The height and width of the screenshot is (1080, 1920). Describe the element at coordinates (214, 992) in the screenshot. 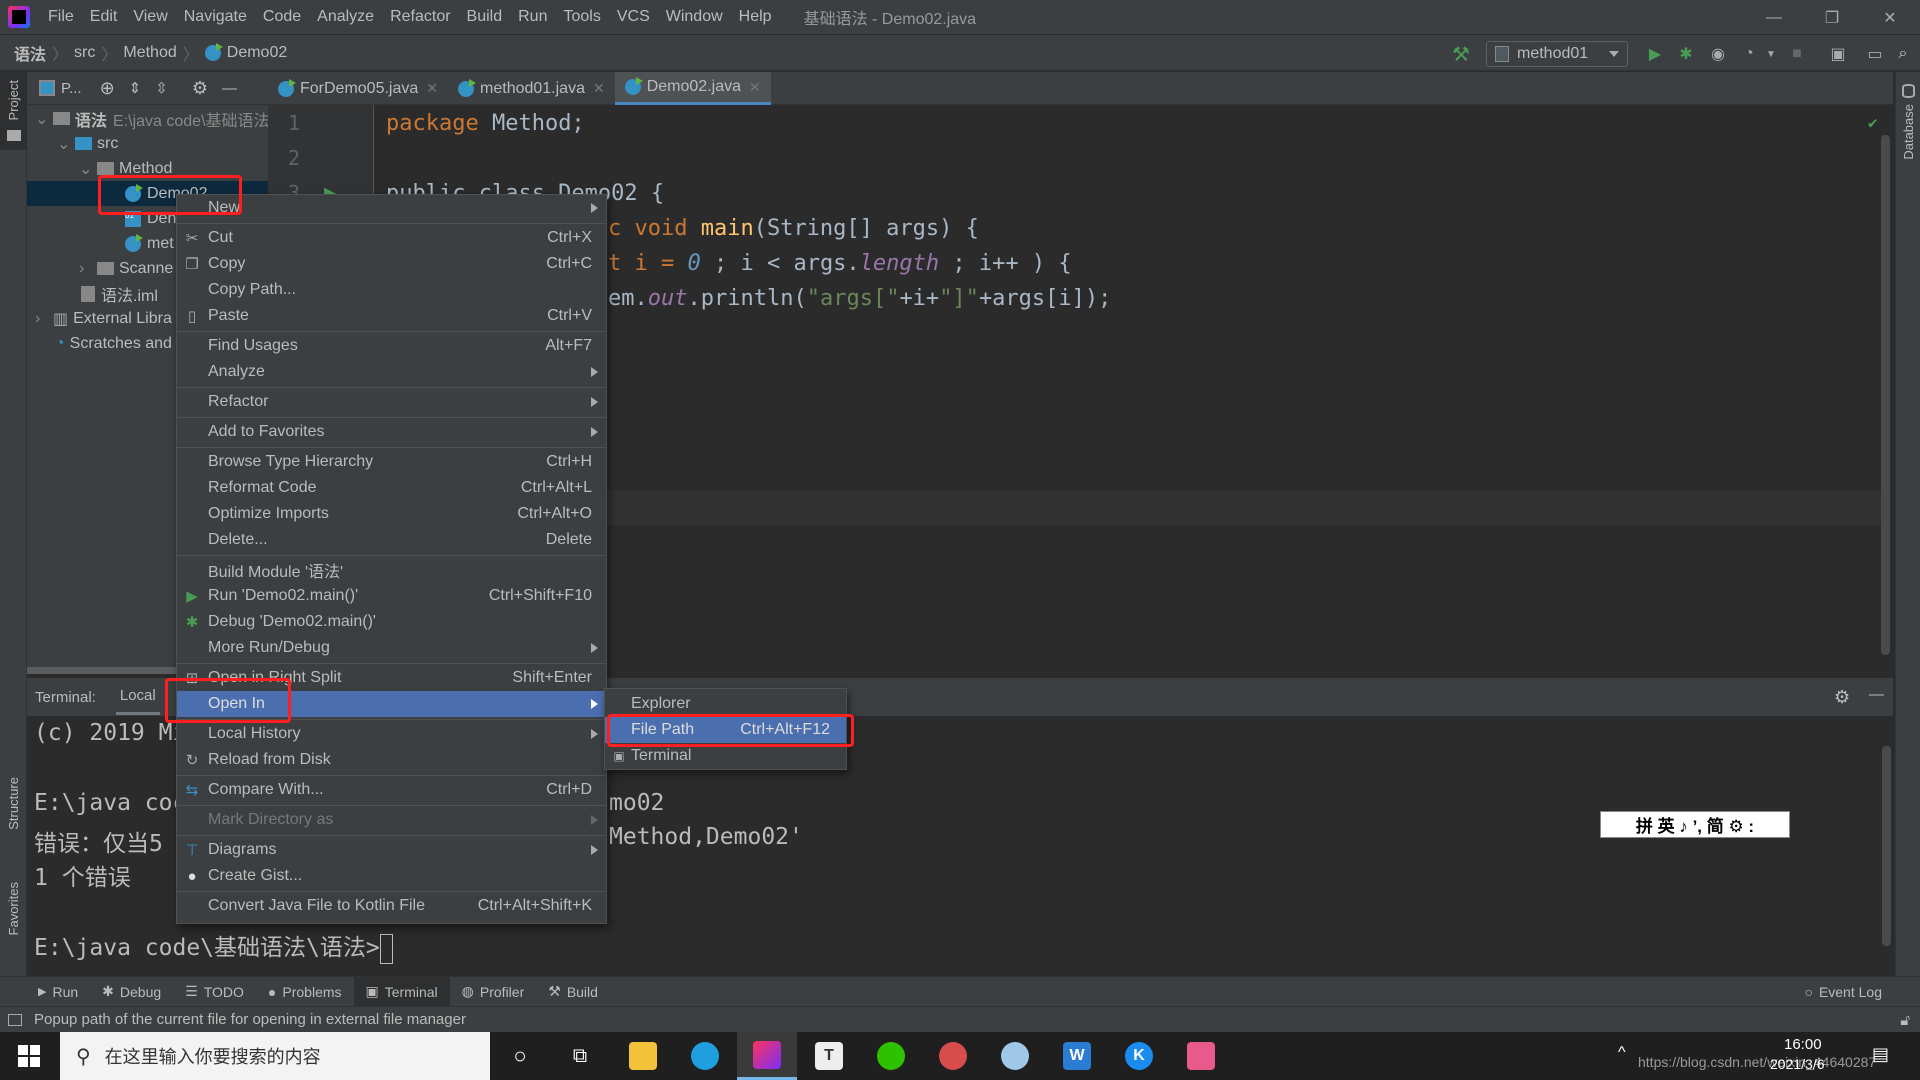

I see `bottom-tab-todo: ☰ TODO` at that location.